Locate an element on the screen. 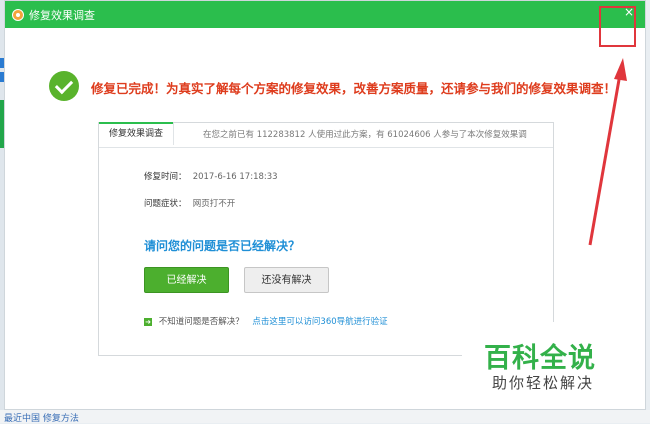 The image size is (650, 424). background-window-bottom: 最近中国 修复方法 is located at coordinates (325, 417).